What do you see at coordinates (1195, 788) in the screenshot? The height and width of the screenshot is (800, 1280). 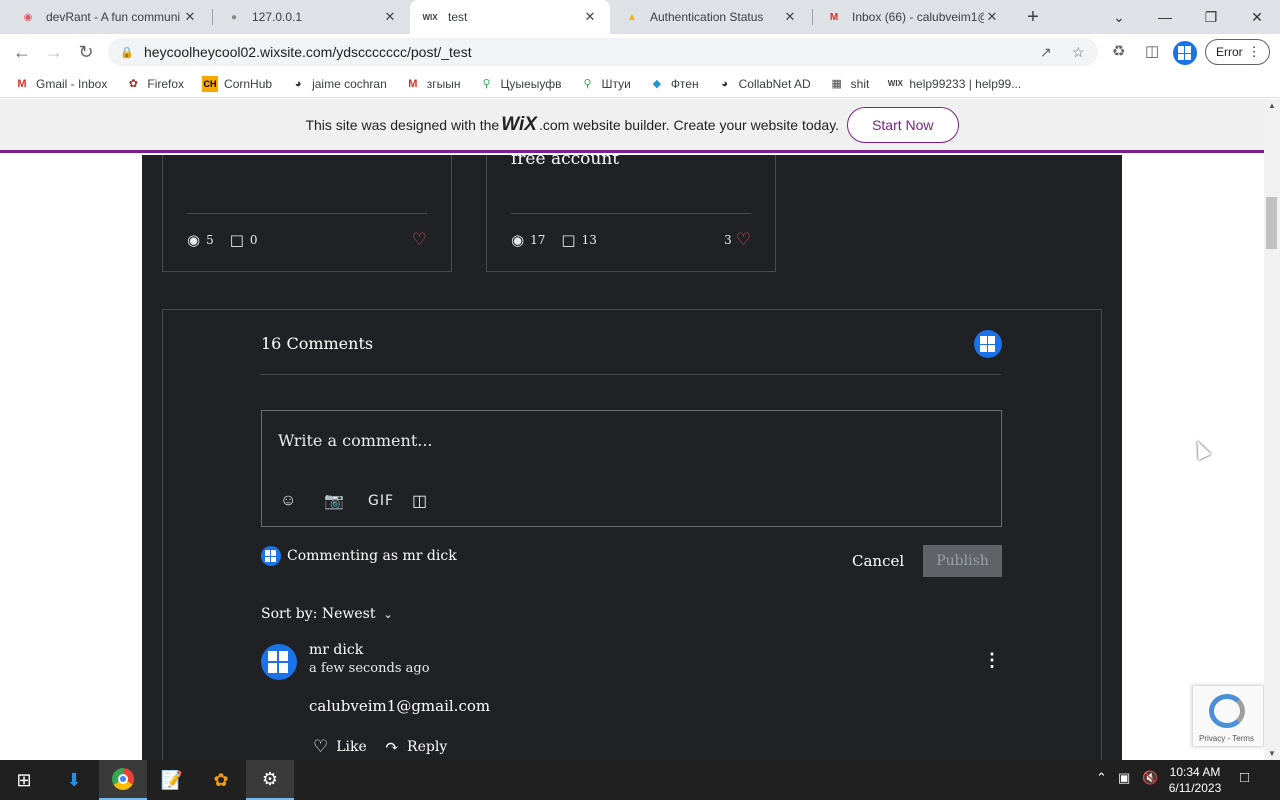 I see `clock-date: 6/11/2023` at bounding box center [1195, 788].